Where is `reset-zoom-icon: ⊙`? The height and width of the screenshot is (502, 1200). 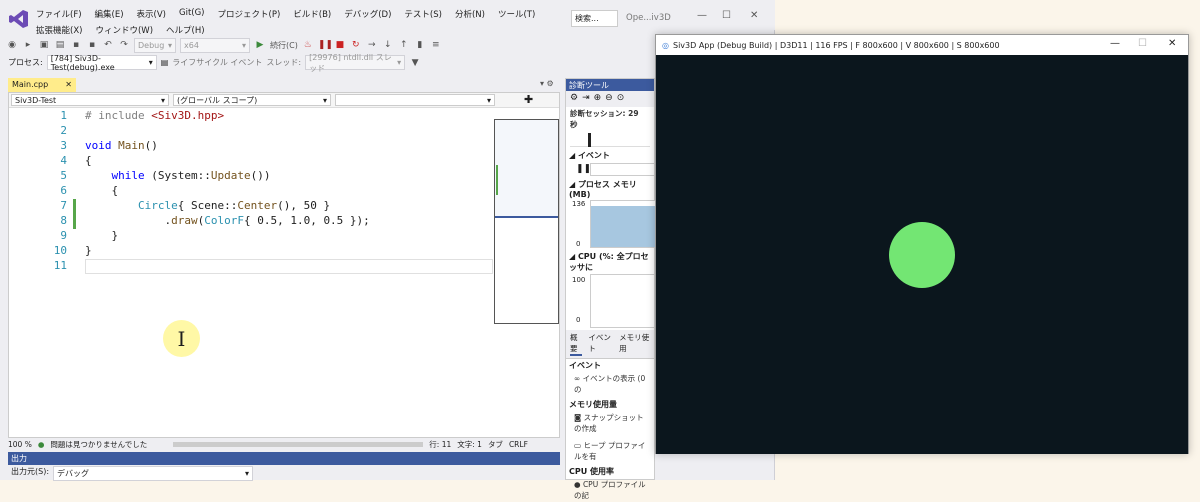
reset-zoom-icon: ⊙ is located at coordinates (621, 99).